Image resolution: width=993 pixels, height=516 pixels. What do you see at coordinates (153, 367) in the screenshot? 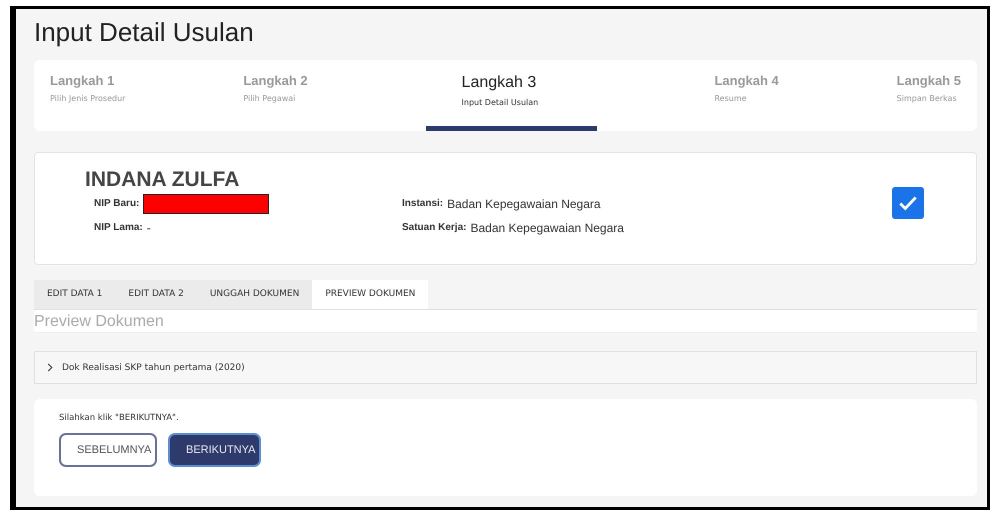
I see `accordion-label: Dok Realisasi SKP tahun pertama (2020)` at bounding box center [153, 367].